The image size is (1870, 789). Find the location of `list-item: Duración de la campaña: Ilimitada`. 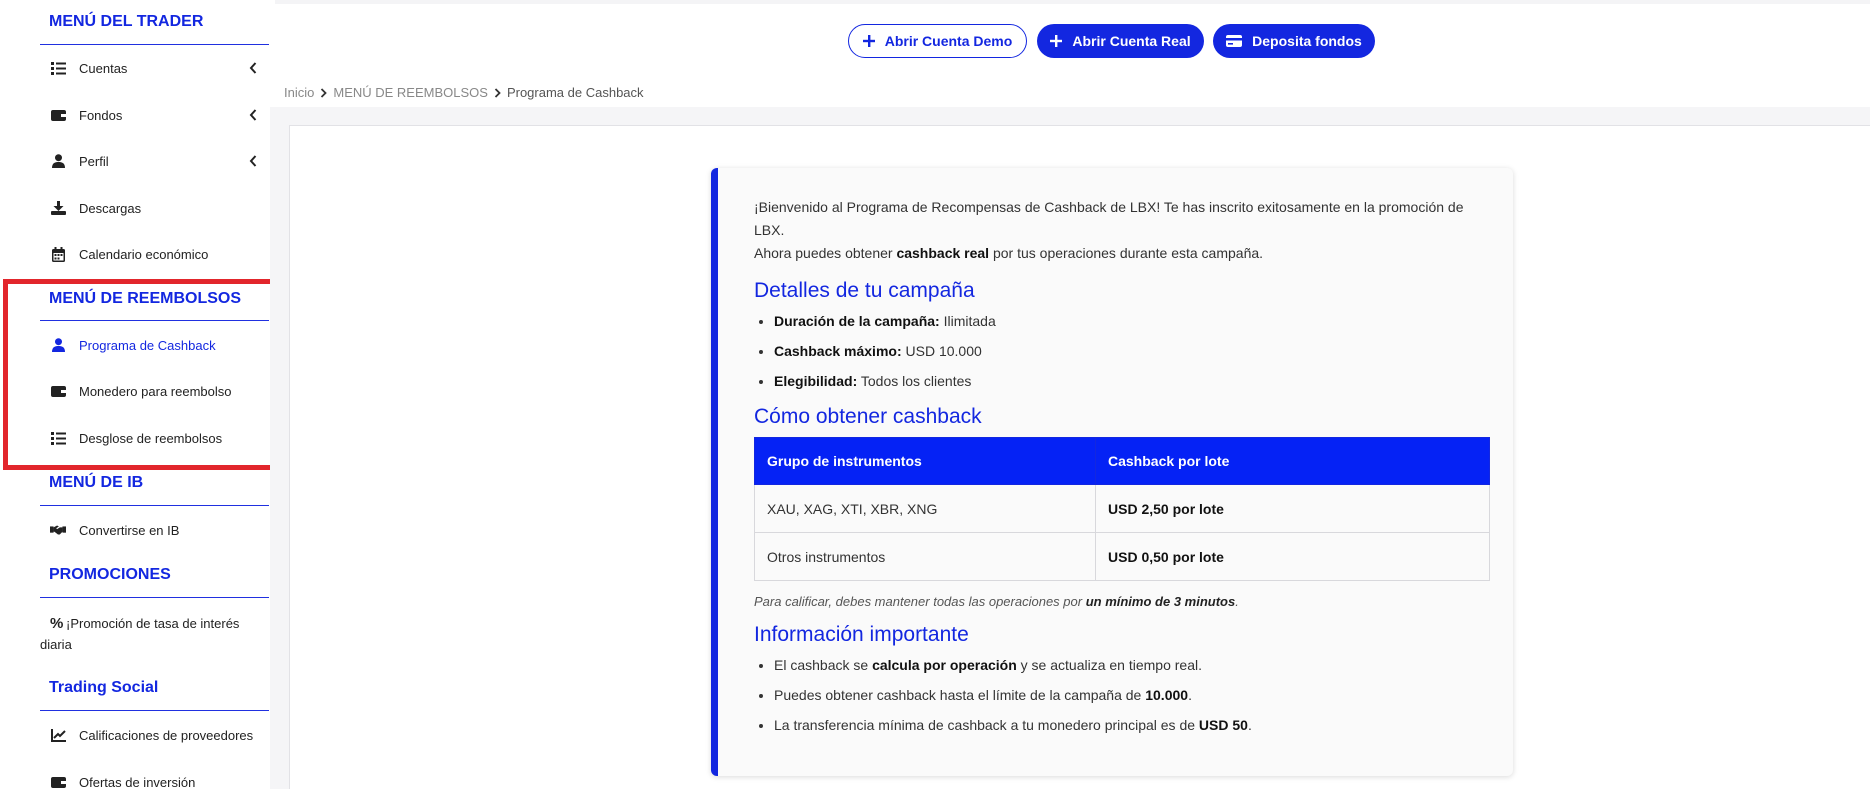

list-item: Duración de la campaña: Ilimitada is located at coordinates (1132, 321).